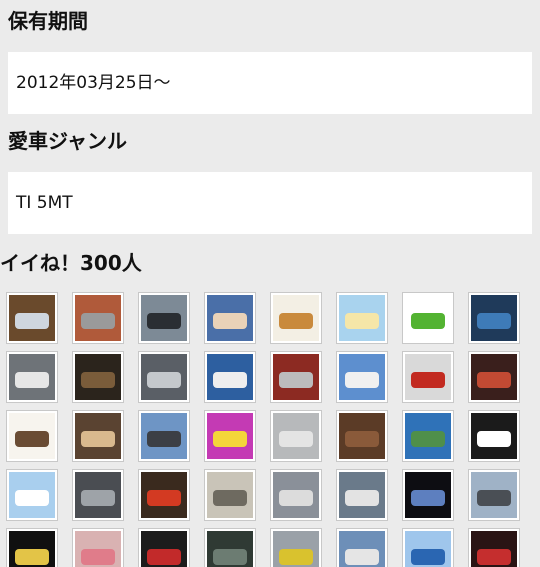 This screenshot has height=567, width=540. I want to click on avatar-red-event-sign, so click(164, 547).